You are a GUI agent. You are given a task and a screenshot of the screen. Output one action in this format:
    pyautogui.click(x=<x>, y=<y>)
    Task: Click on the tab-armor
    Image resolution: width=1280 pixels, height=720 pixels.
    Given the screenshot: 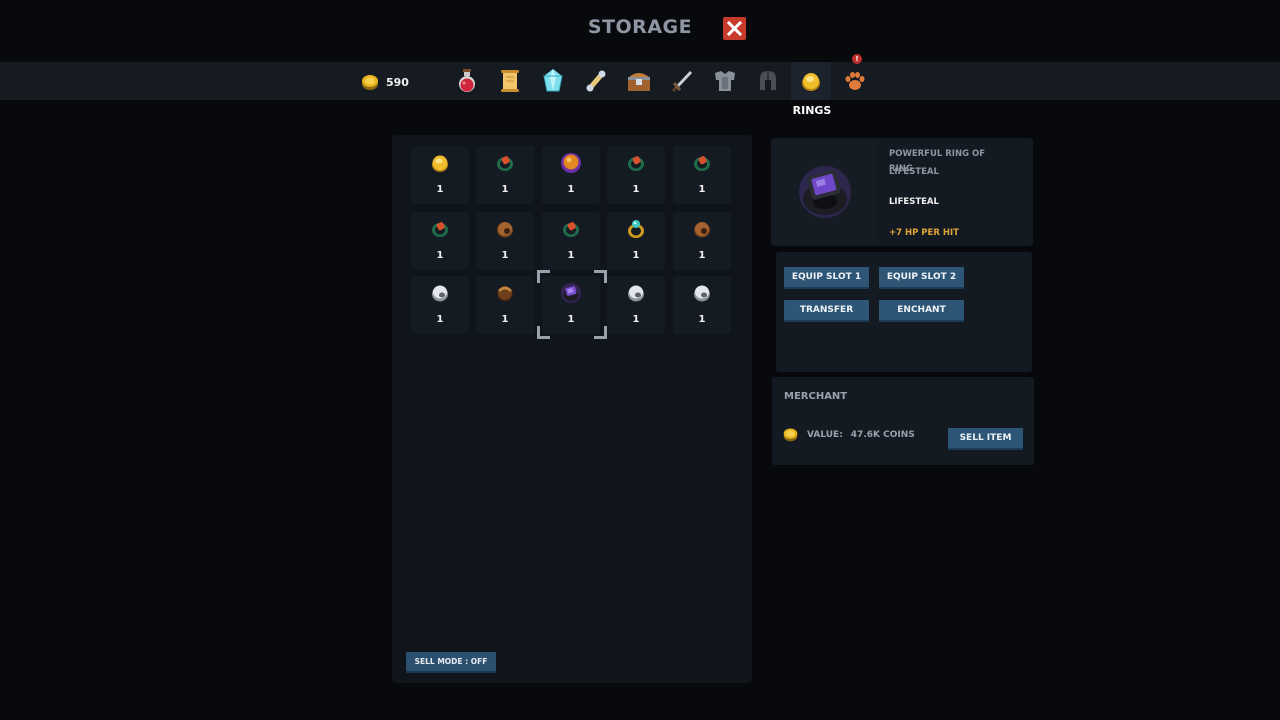 What is the action you would take?
    pyautogui.click(x=725, y=81)
    